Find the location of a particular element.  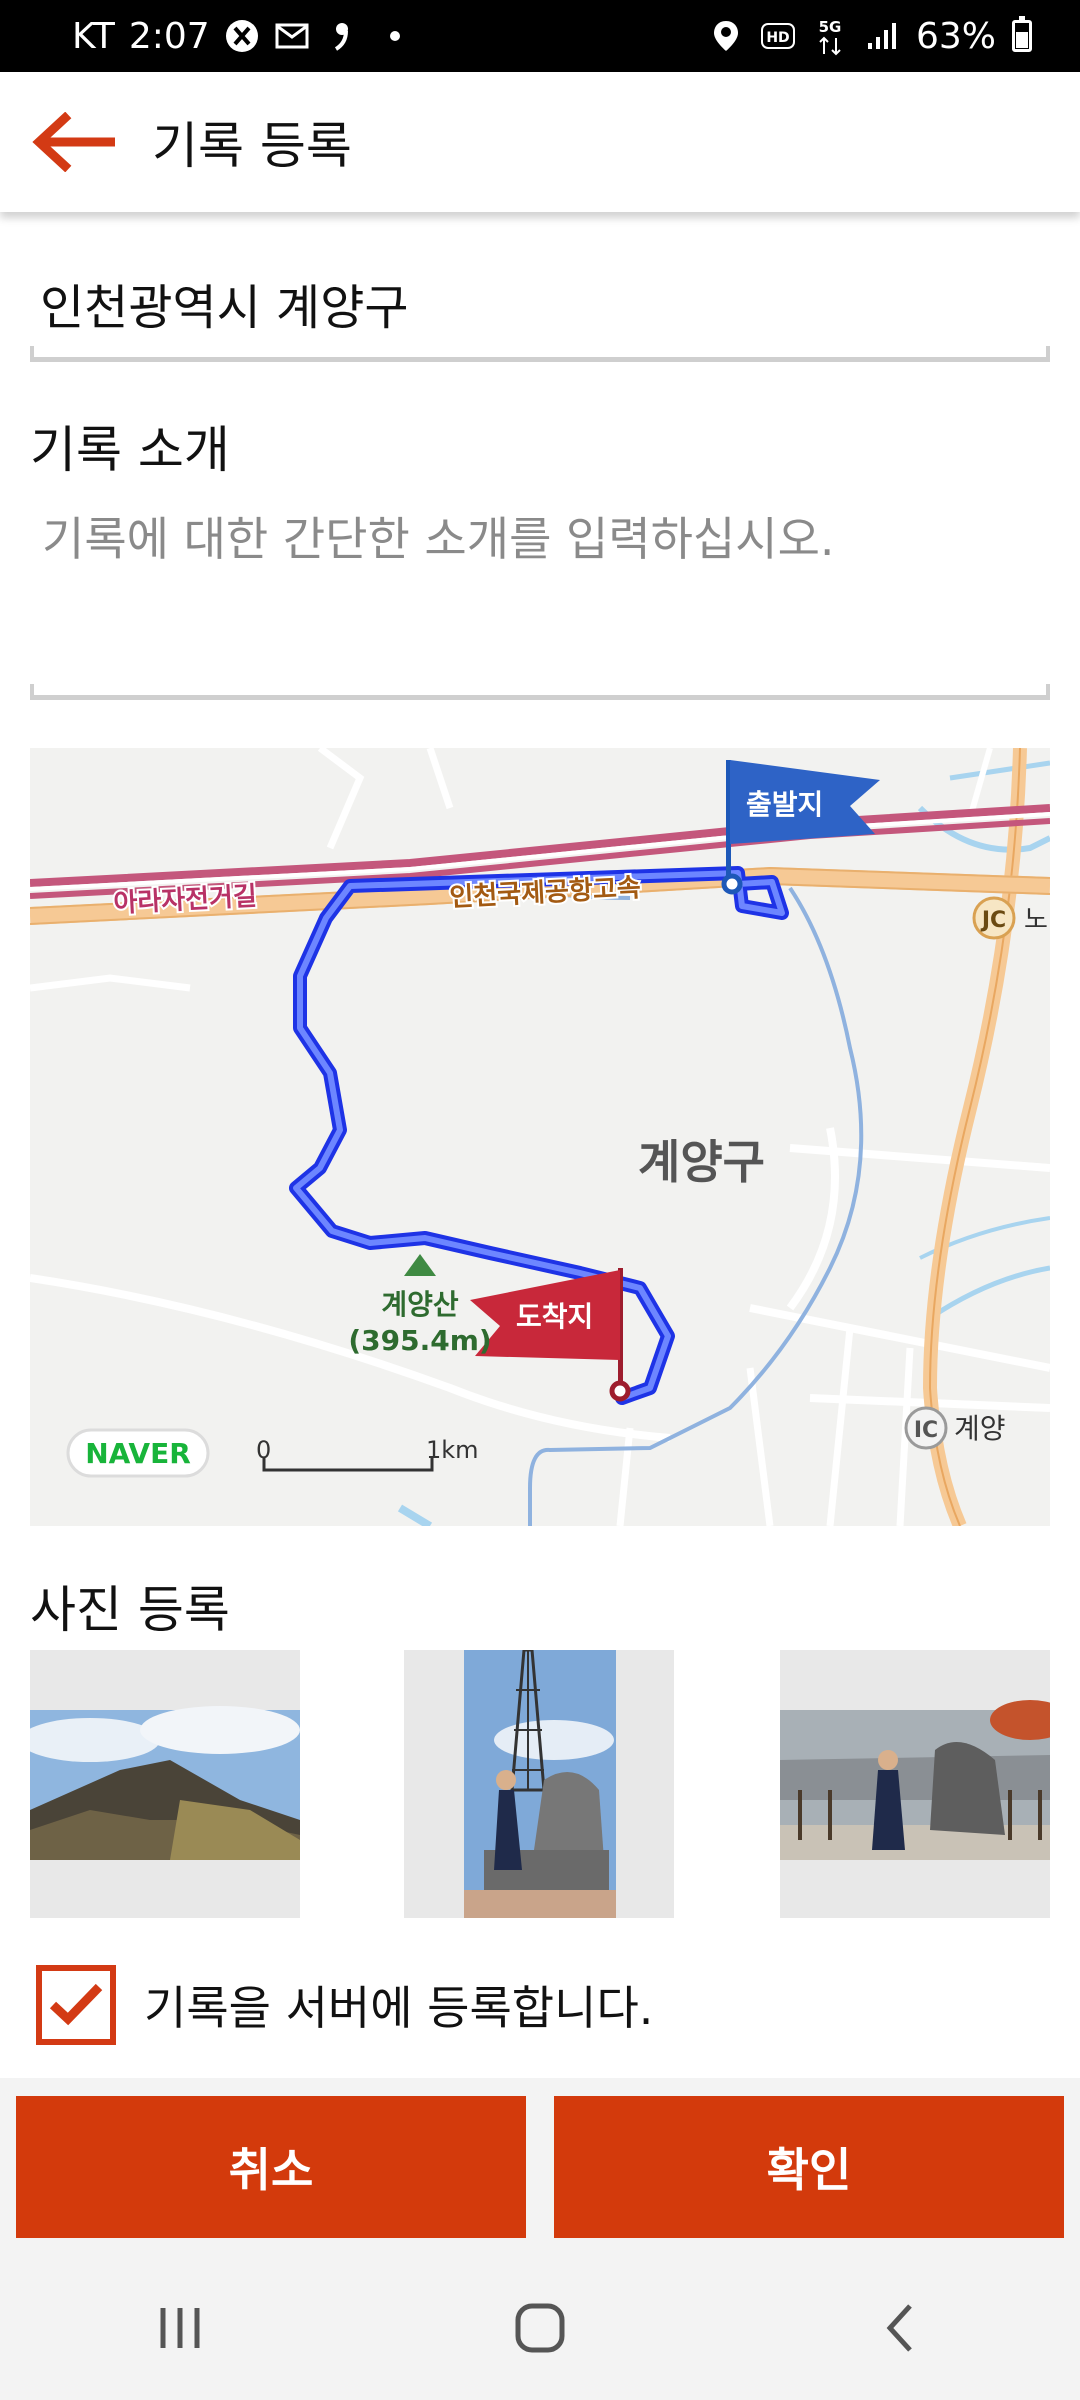

app-bar: 기록 등록 is located at coordinates (540, 142).